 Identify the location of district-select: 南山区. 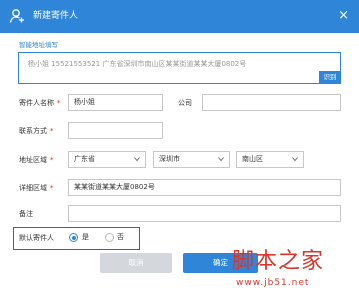
(270, 159).